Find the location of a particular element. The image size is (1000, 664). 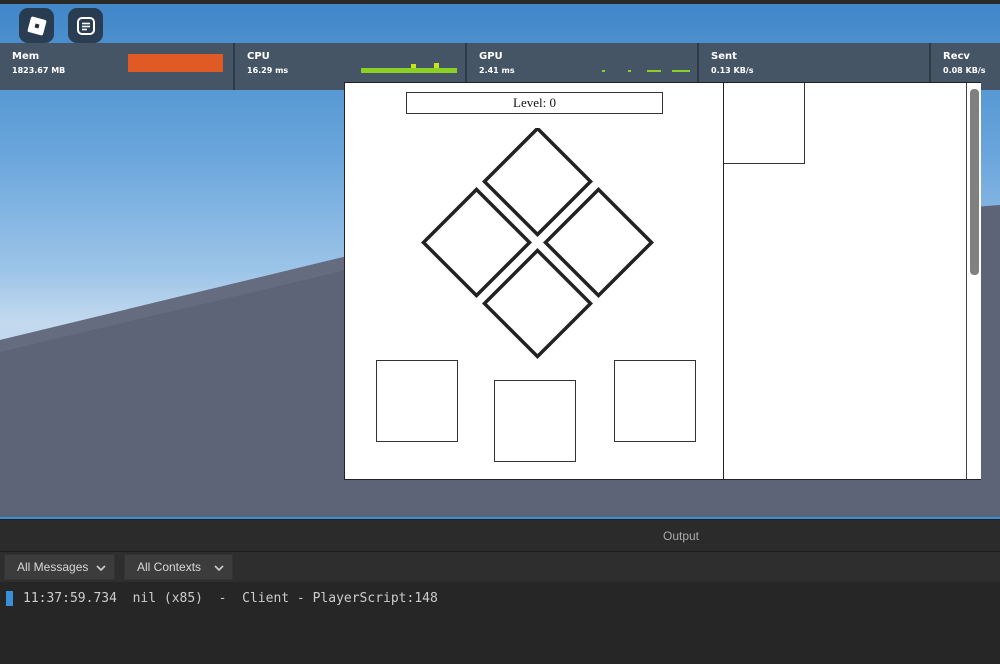

stat-cpu-value: 16.29 ms is located at coordinates (268, 70).